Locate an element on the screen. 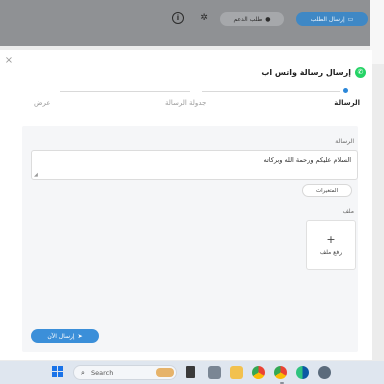  upload-label: رفع ملف is located at coordinates (331, 252).